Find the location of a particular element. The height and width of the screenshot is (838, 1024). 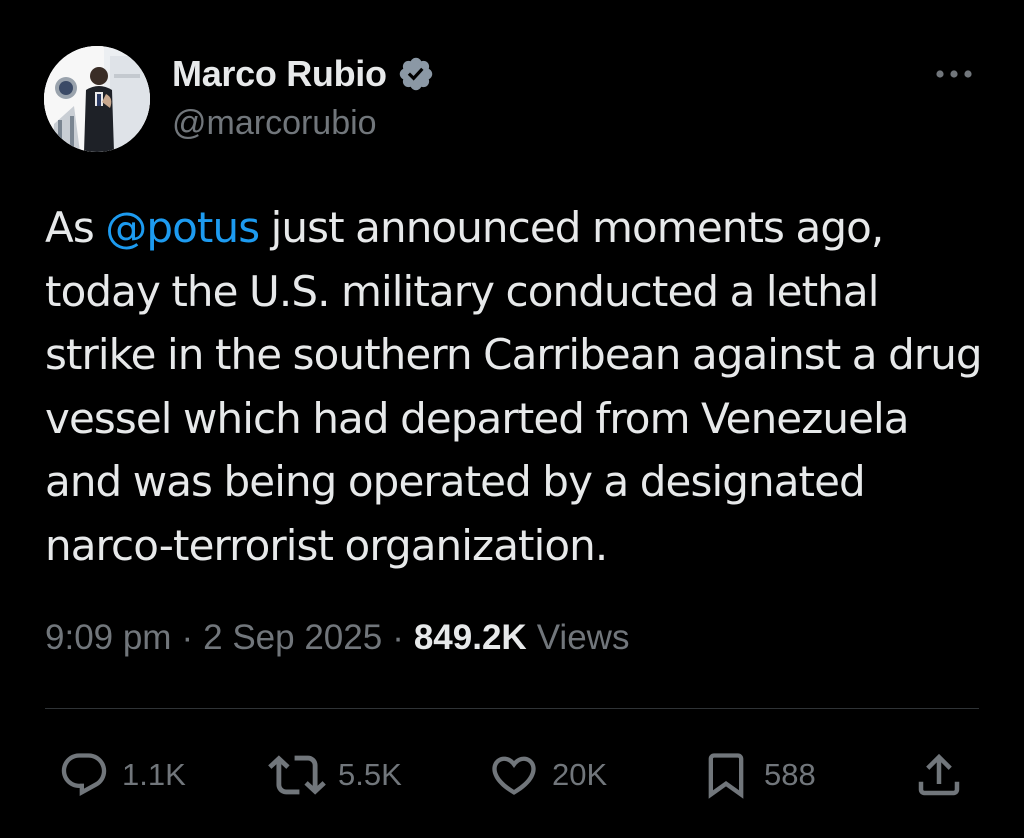

tweet-meta: 9:09 pm · 2 Sep 2025 · 849.2K Views is located at coordinates (337, 638).